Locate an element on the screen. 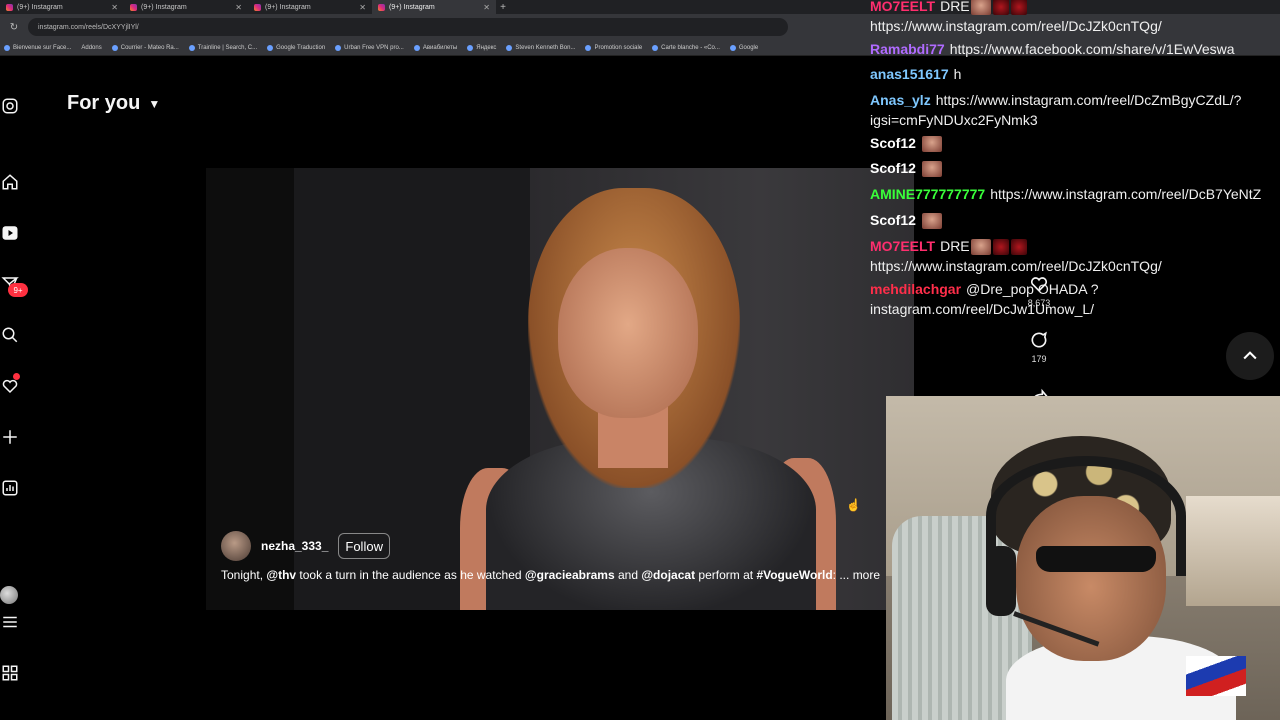 Image resolution: width=1280 pixels, height=720 pixels. chat-username: Ramabdi77 is located at coordinates (907, 49).